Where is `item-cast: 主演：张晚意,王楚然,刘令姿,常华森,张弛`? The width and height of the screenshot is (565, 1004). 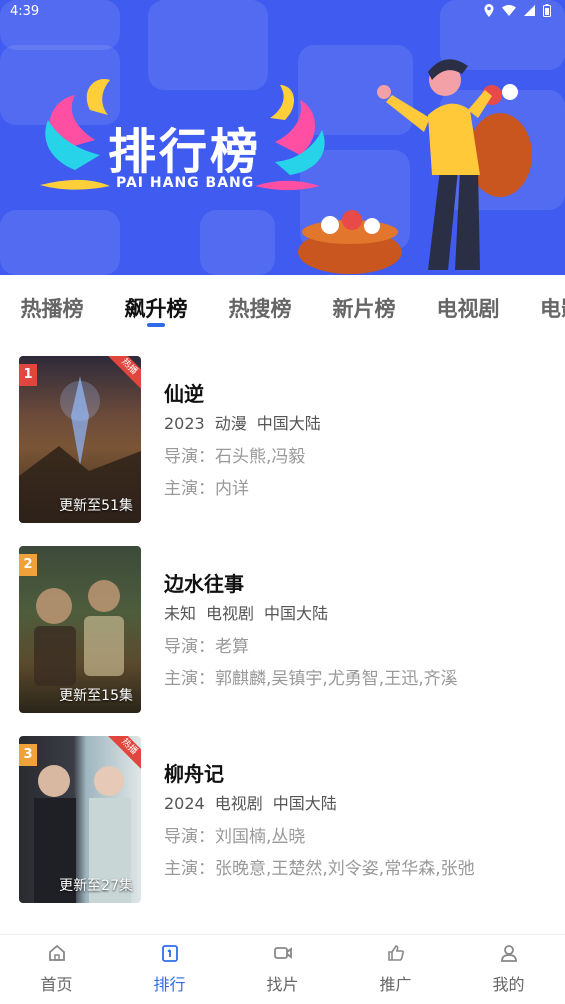 item-cast: 主演：张晚意,王楚然,刘令姿,常华森,张弛 is located at coordinates (319, 869).